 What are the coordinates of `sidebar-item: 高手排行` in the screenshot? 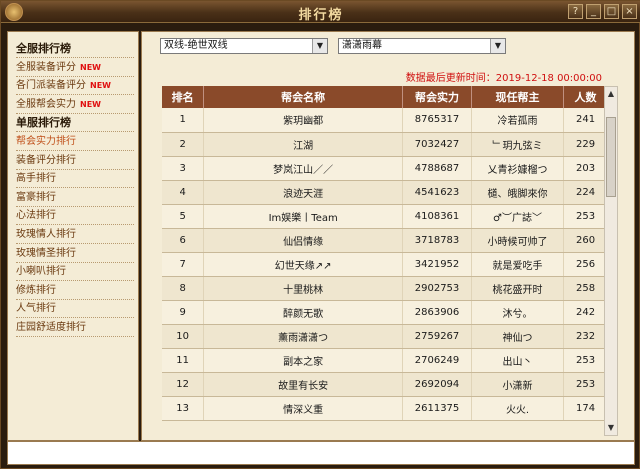 It's located at (75, 179).